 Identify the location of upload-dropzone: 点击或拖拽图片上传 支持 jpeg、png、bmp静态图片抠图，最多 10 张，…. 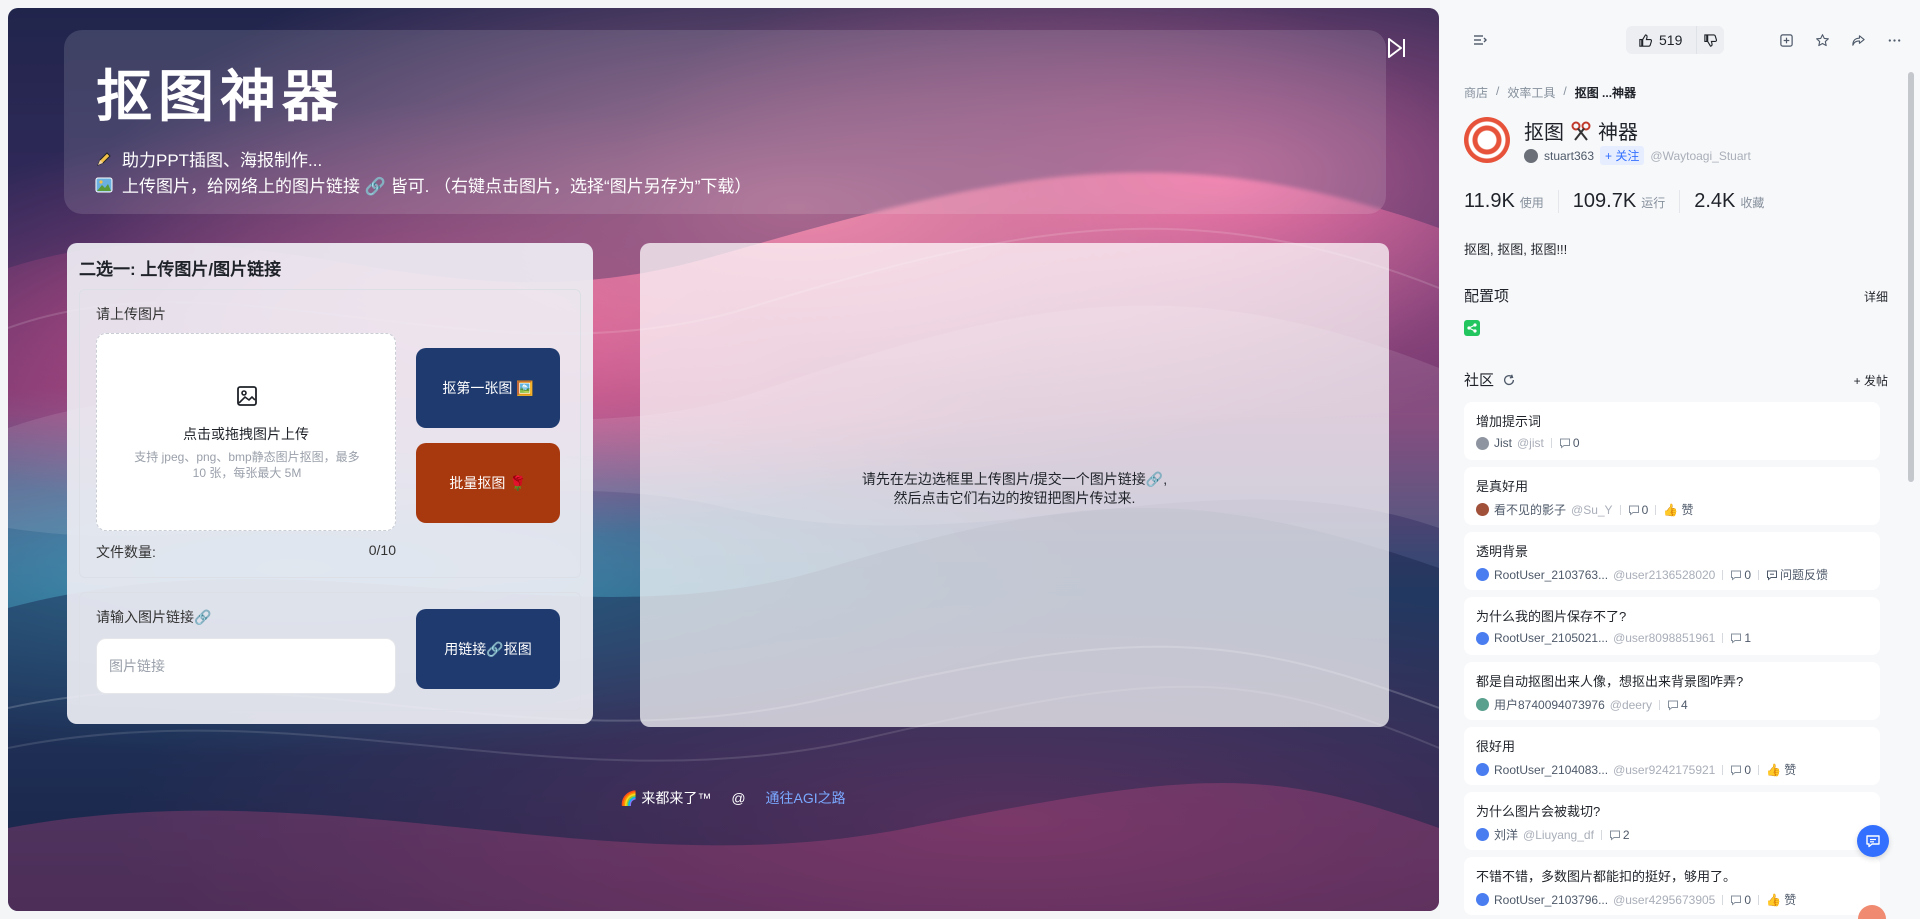
(246, 432).